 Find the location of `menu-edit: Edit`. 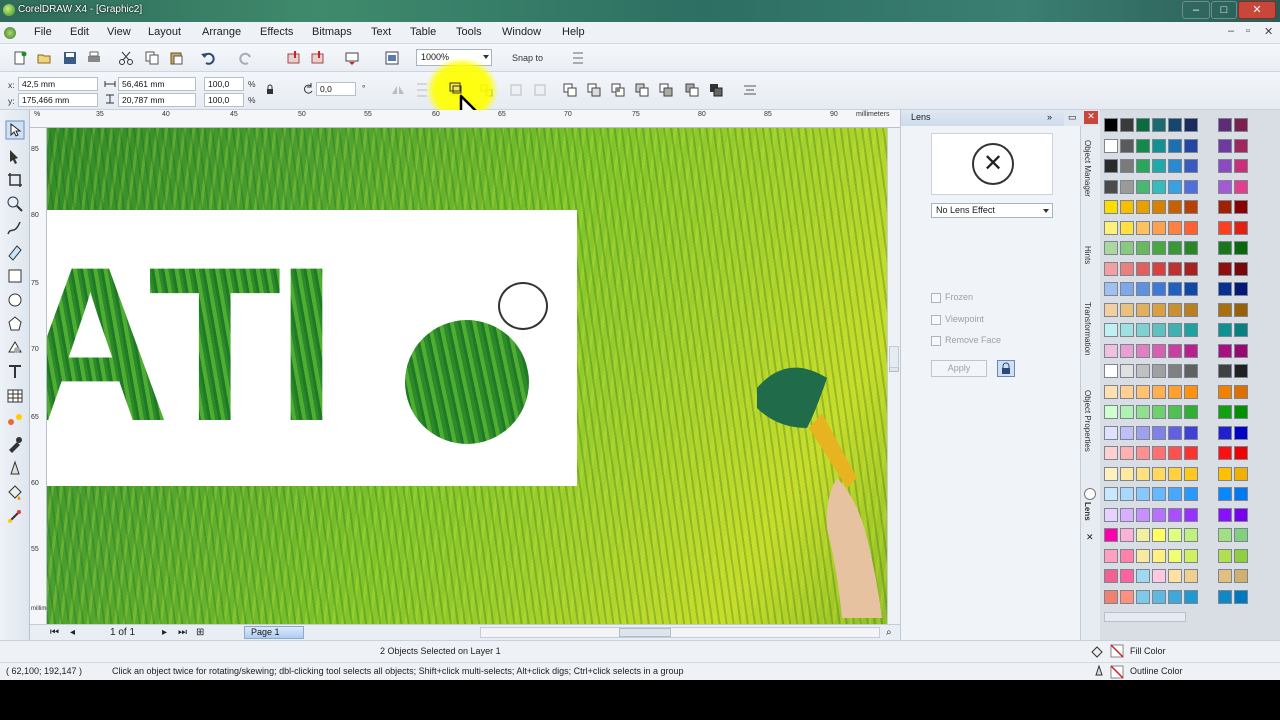

menu-edit: Edit is located at coordinates (79, 32).